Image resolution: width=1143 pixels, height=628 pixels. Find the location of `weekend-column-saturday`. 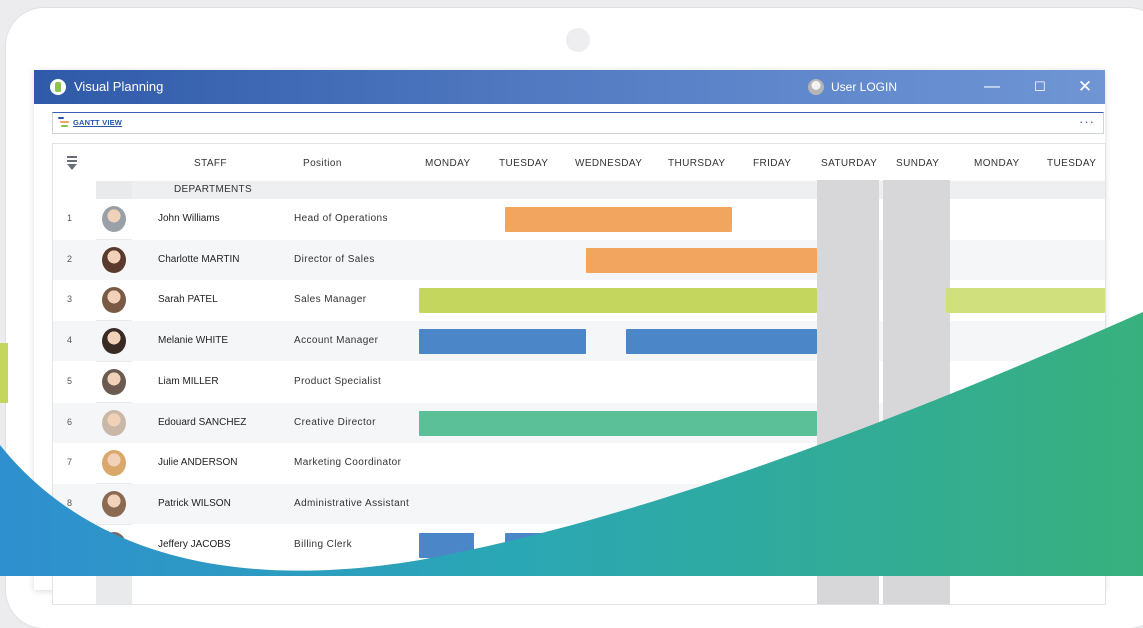

weekend-column-saturday is located at coordinates (848, 392).